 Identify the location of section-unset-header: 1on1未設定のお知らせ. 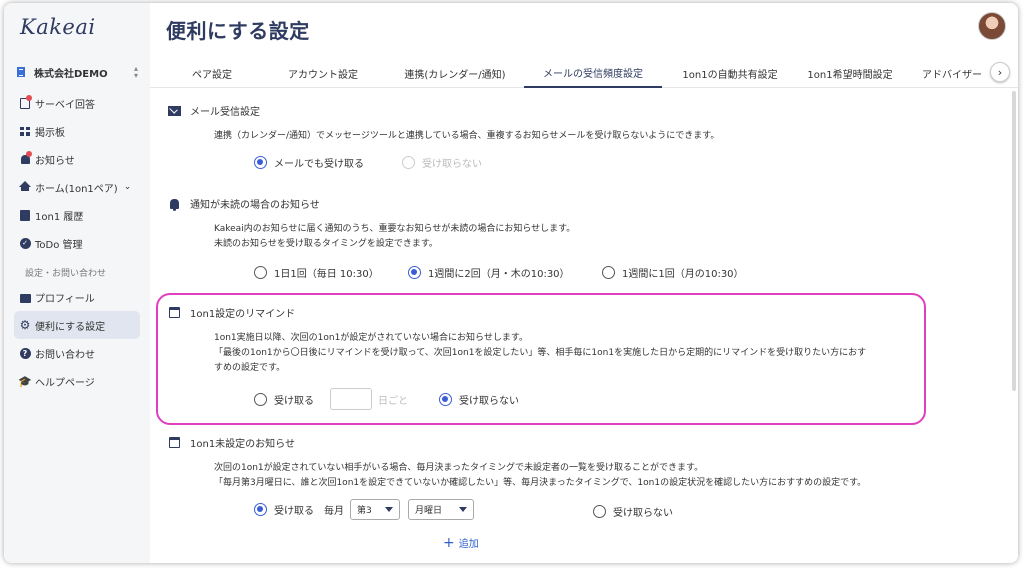
(231, 442).